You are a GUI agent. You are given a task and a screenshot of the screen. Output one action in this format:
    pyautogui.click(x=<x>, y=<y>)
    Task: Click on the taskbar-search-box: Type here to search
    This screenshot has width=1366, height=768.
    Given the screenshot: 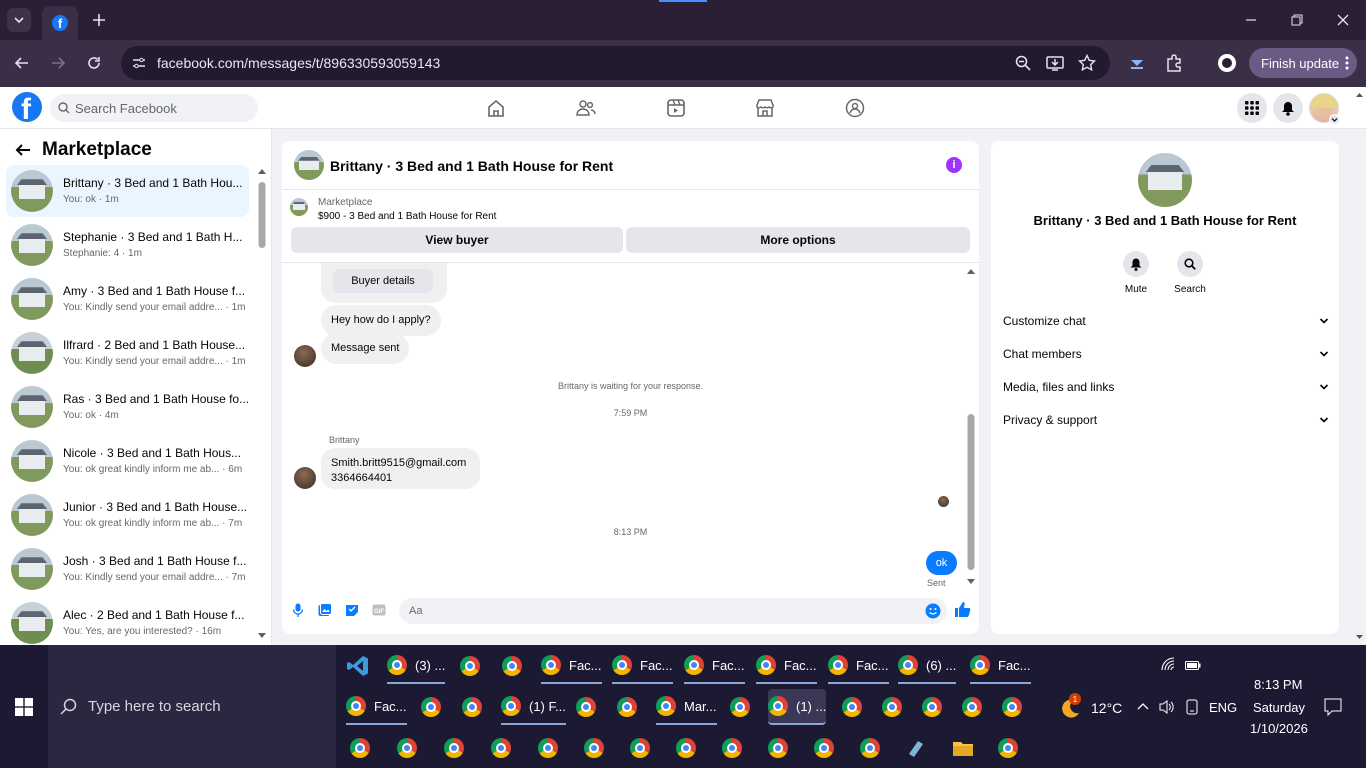 What is the action you would take?
    pyautogui.click(x=192, y=706)
    